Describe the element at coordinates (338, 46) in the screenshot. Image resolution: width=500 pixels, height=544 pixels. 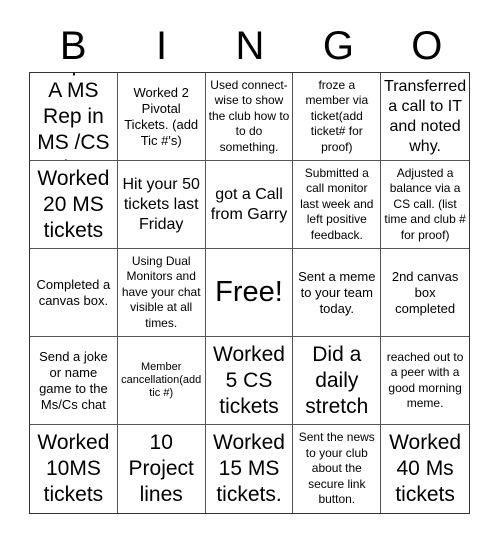
I see `header-letter-g: G` at that location.